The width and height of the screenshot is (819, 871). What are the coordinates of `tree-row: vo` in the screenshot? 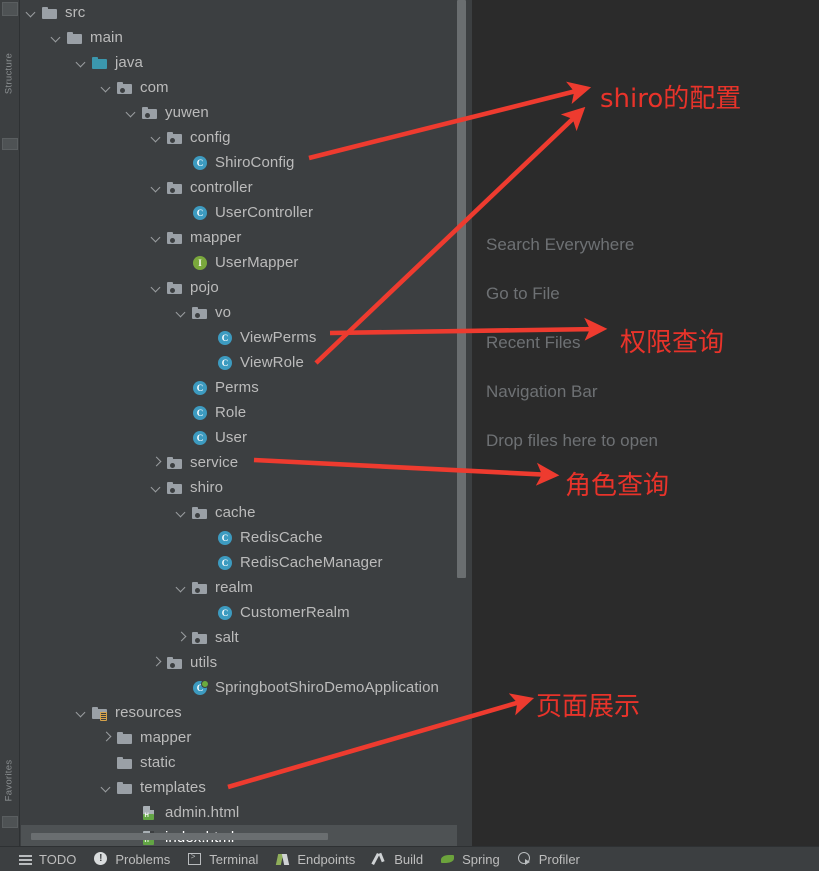 It's located at (246, 312).